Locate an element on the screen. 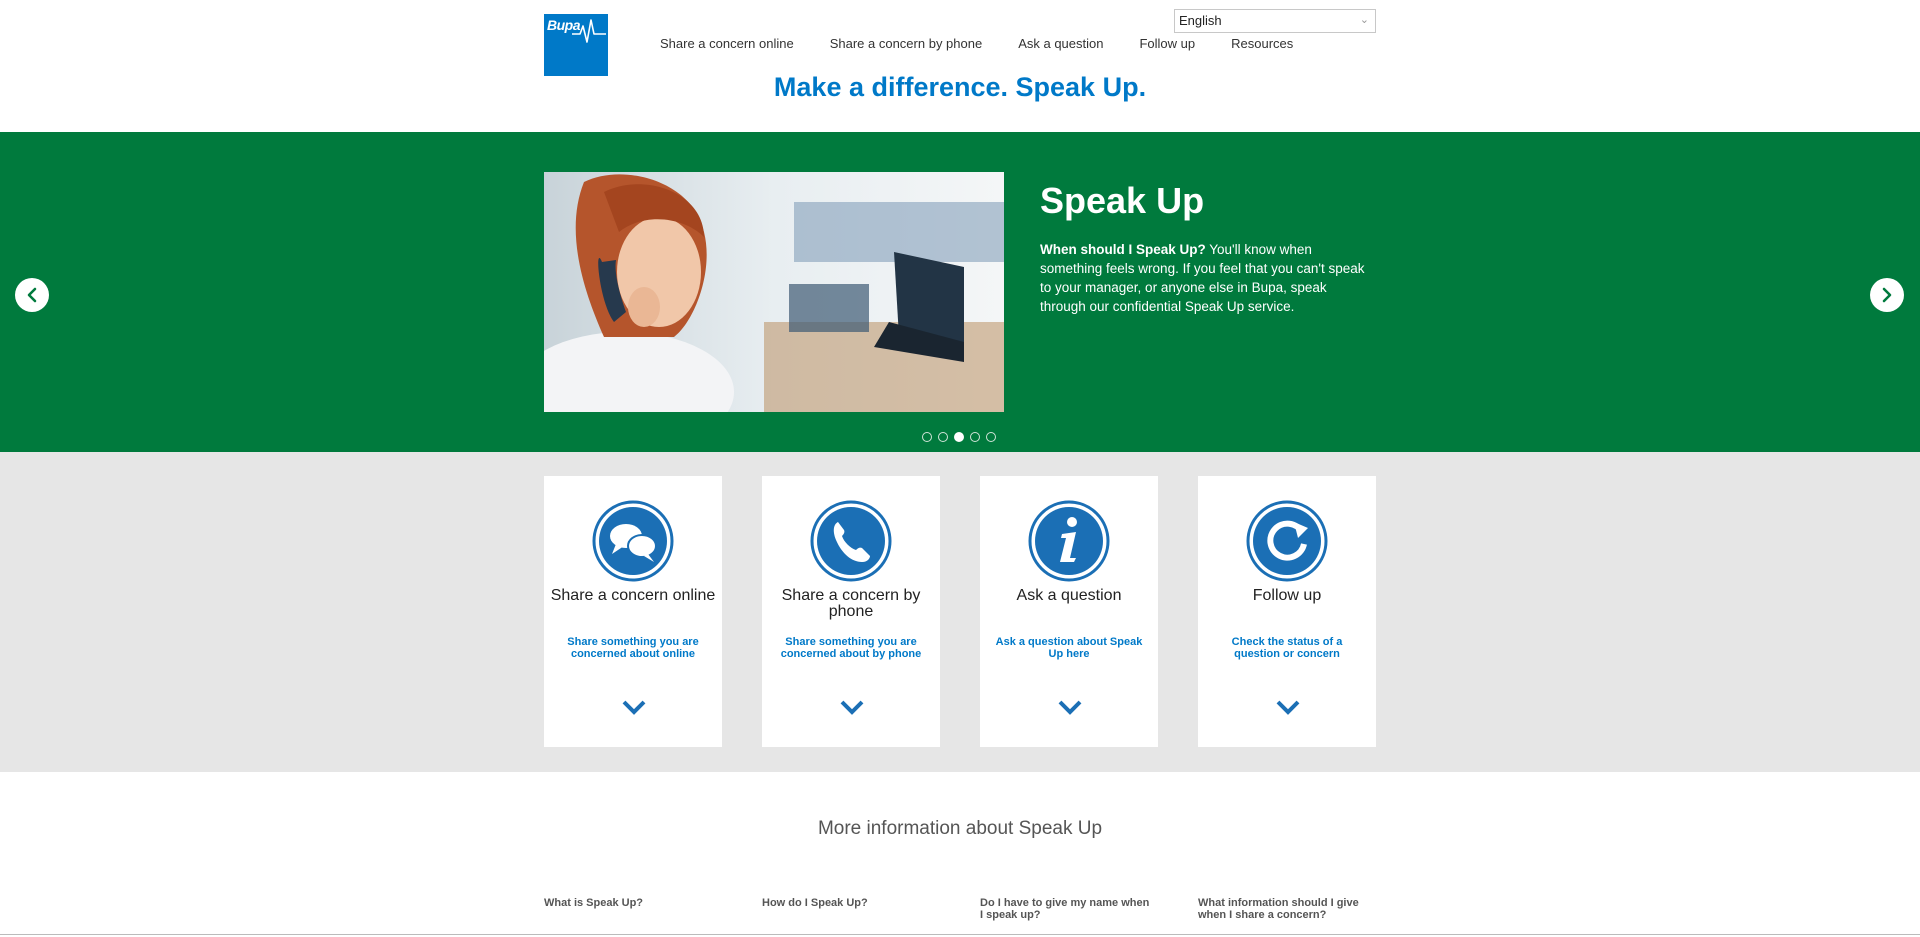 Image resolution: width=1920 pixels, height=937 pixels. card-title: Ask a question is located at coordinates (1069, 595).